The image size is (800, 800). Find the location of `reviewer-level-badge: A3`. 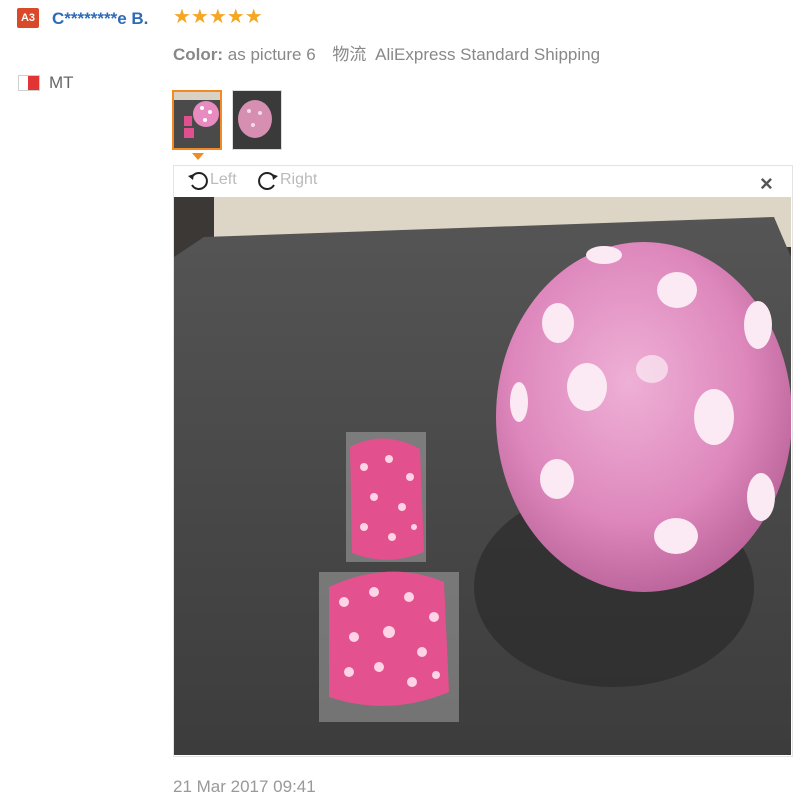

reviewer-level-badge: A3 is located at coordinates (28, 18).